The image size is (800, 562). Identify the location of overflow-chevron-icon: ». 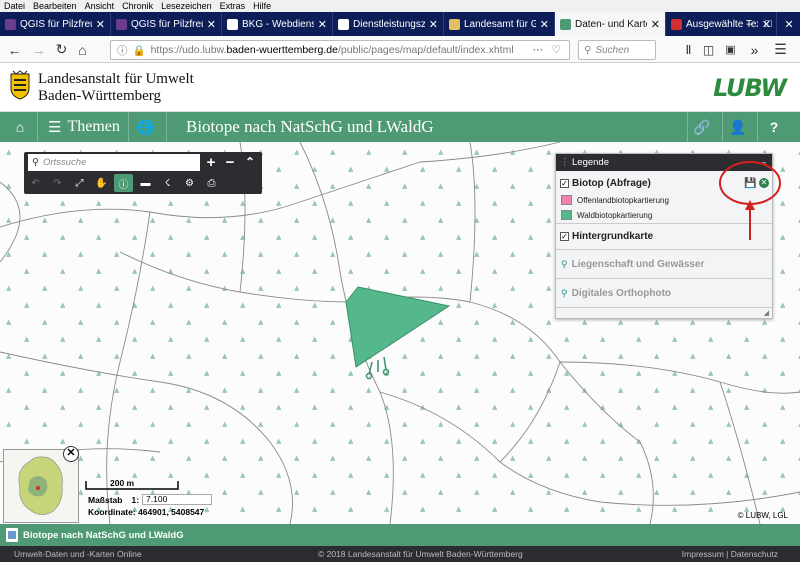
(754, 49).